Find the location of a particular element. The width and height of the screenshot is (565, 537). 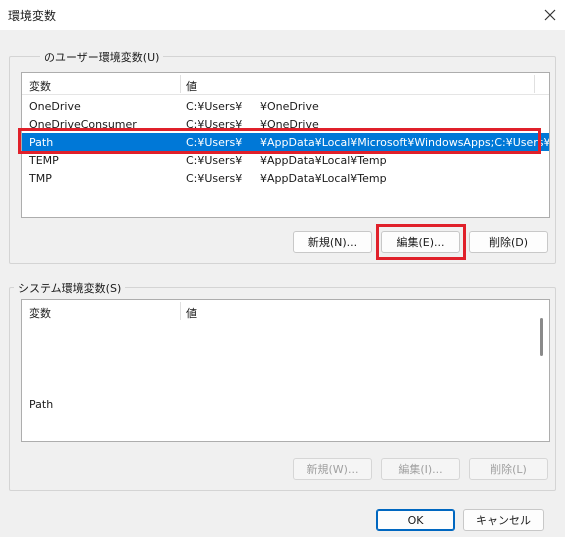

var-name: OneDriveConsumer is located at coordinates (83, 124).